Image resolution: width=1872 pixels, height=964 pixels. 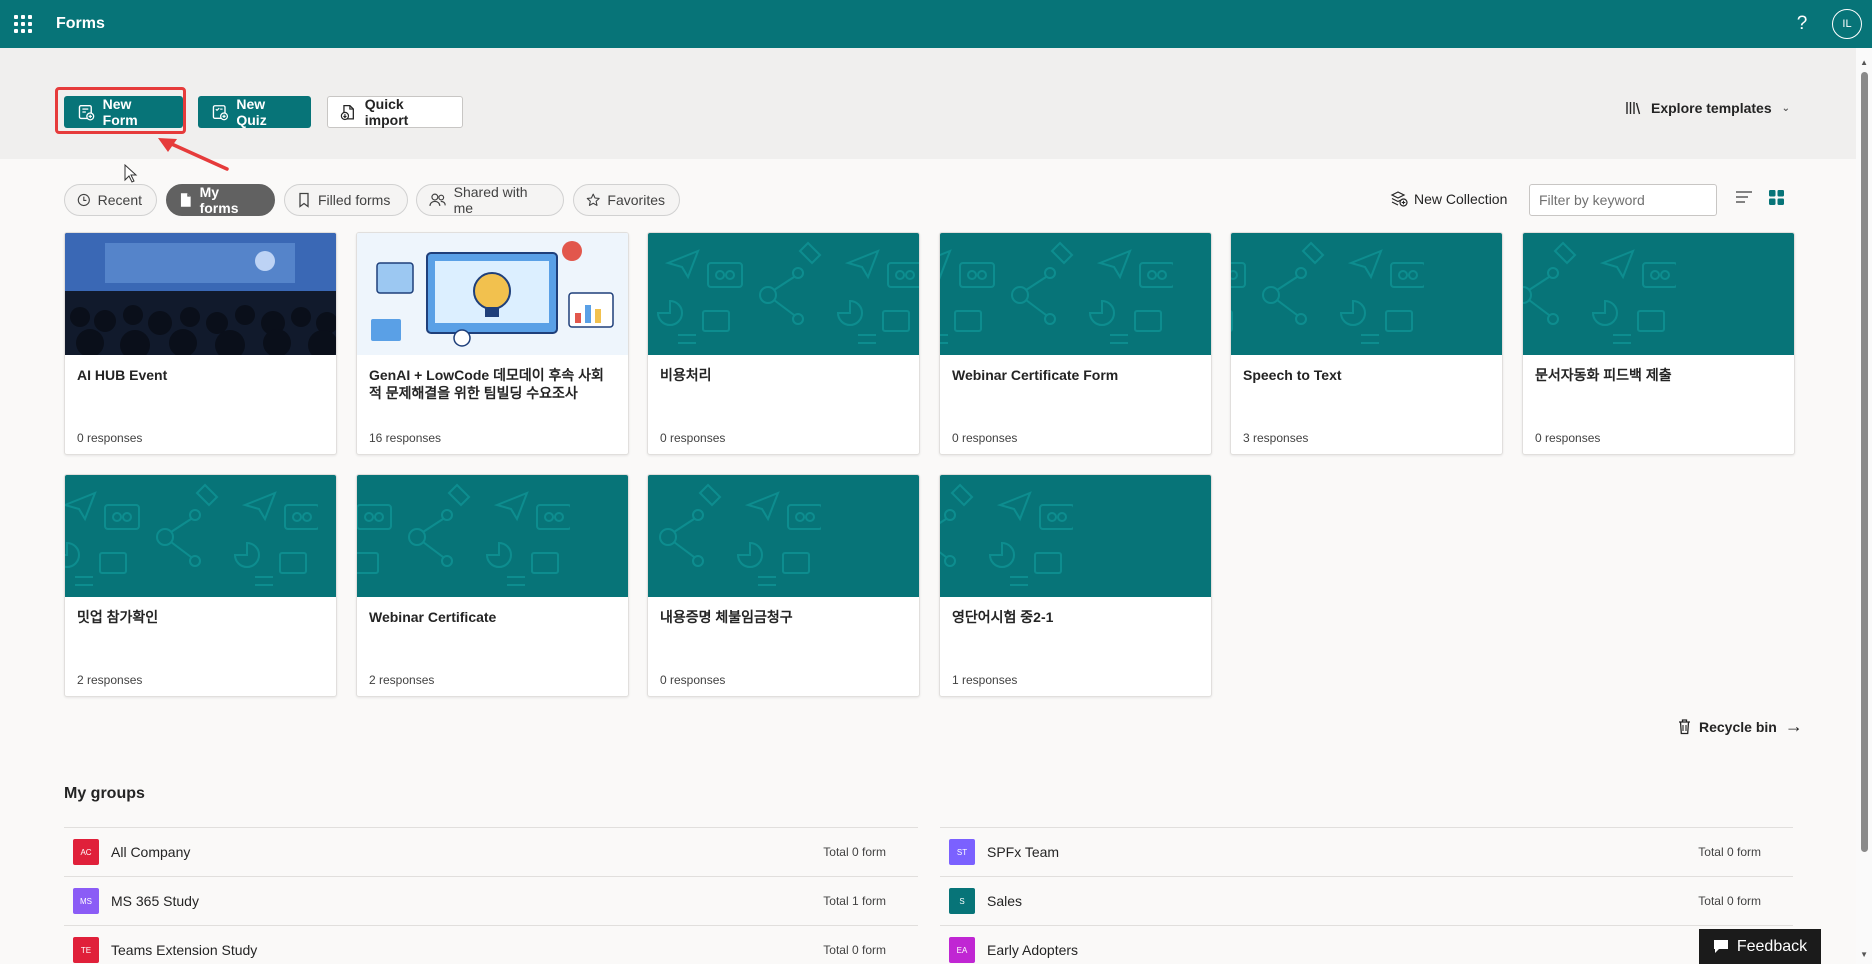 What do you see at coordinates (1448, 198) in the screenshot?
I see `new-collection-button: New Collection` at bounding box center [1448, 198].